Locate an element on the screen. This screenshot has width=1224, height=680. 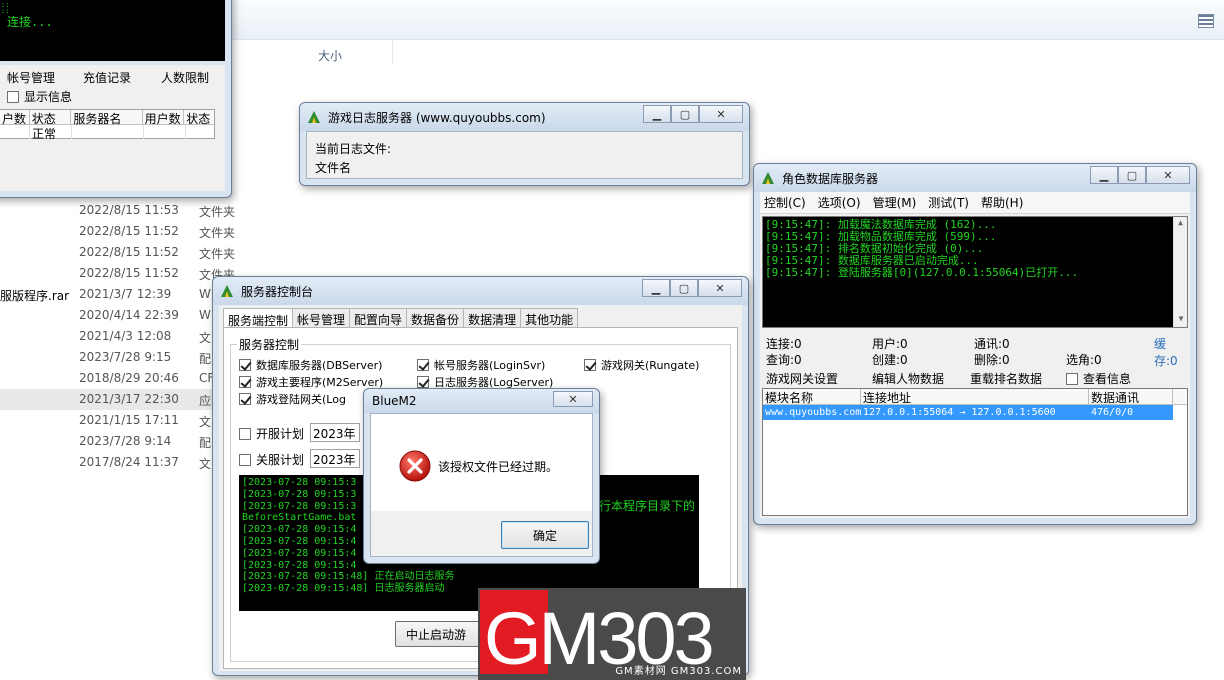
file-row: 2023/7/28 9:15 配 is located at coordinates (115, 357).